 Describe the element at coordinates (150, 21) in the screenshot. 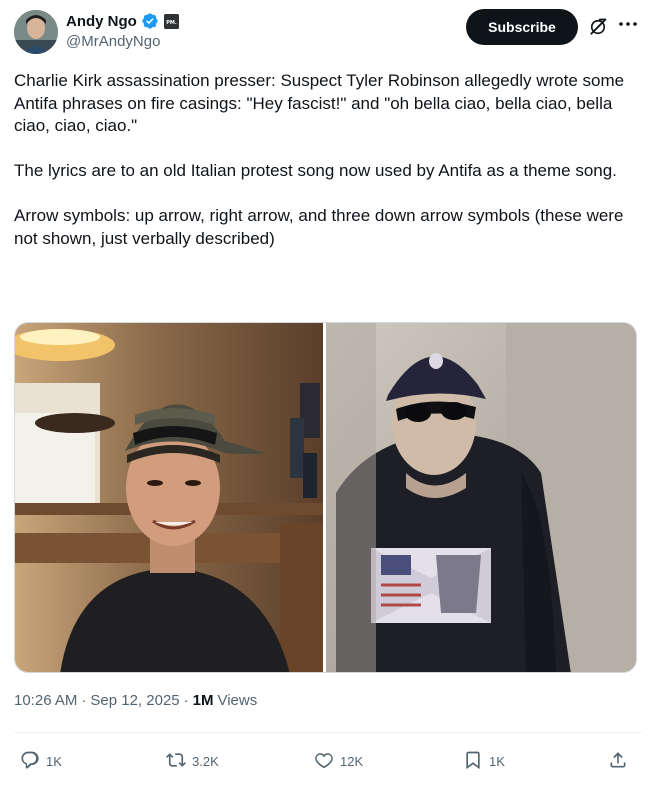

I see `verified-badge-icon` at that location.